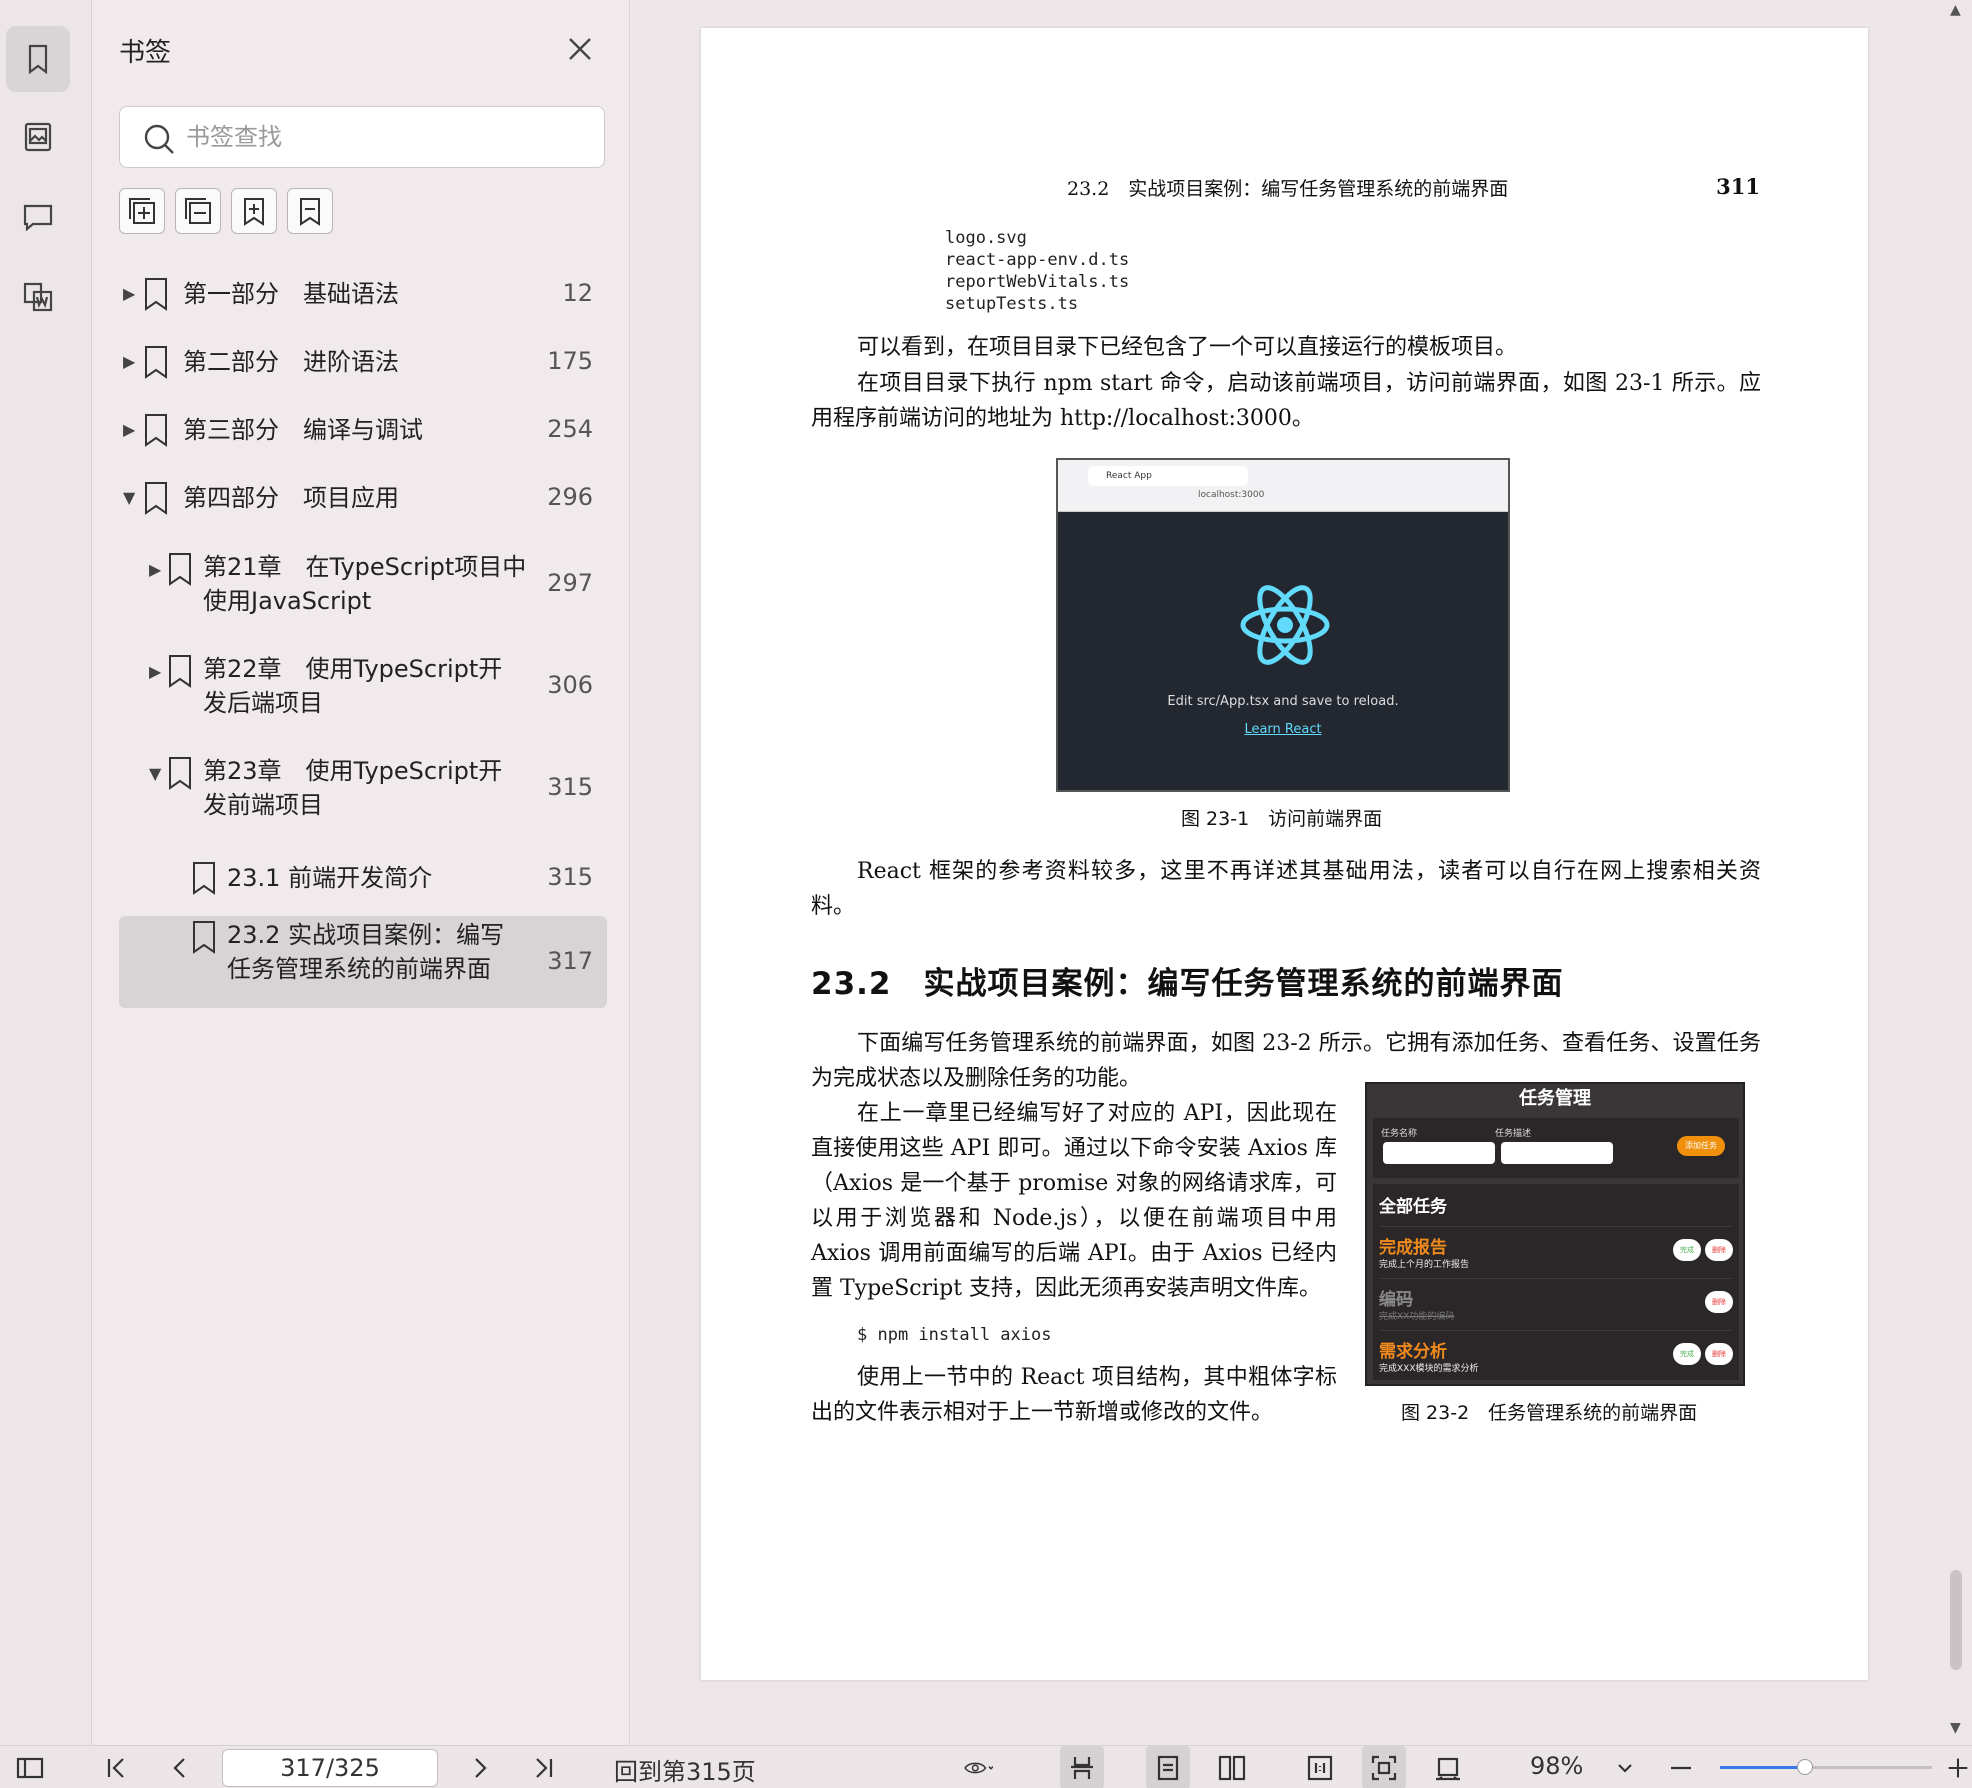  Describe the element at coordinates (363, 430) in the screenshot. I see `bookmark-tree-item: ▶ 第三部分 编译与调试 254` at that location.